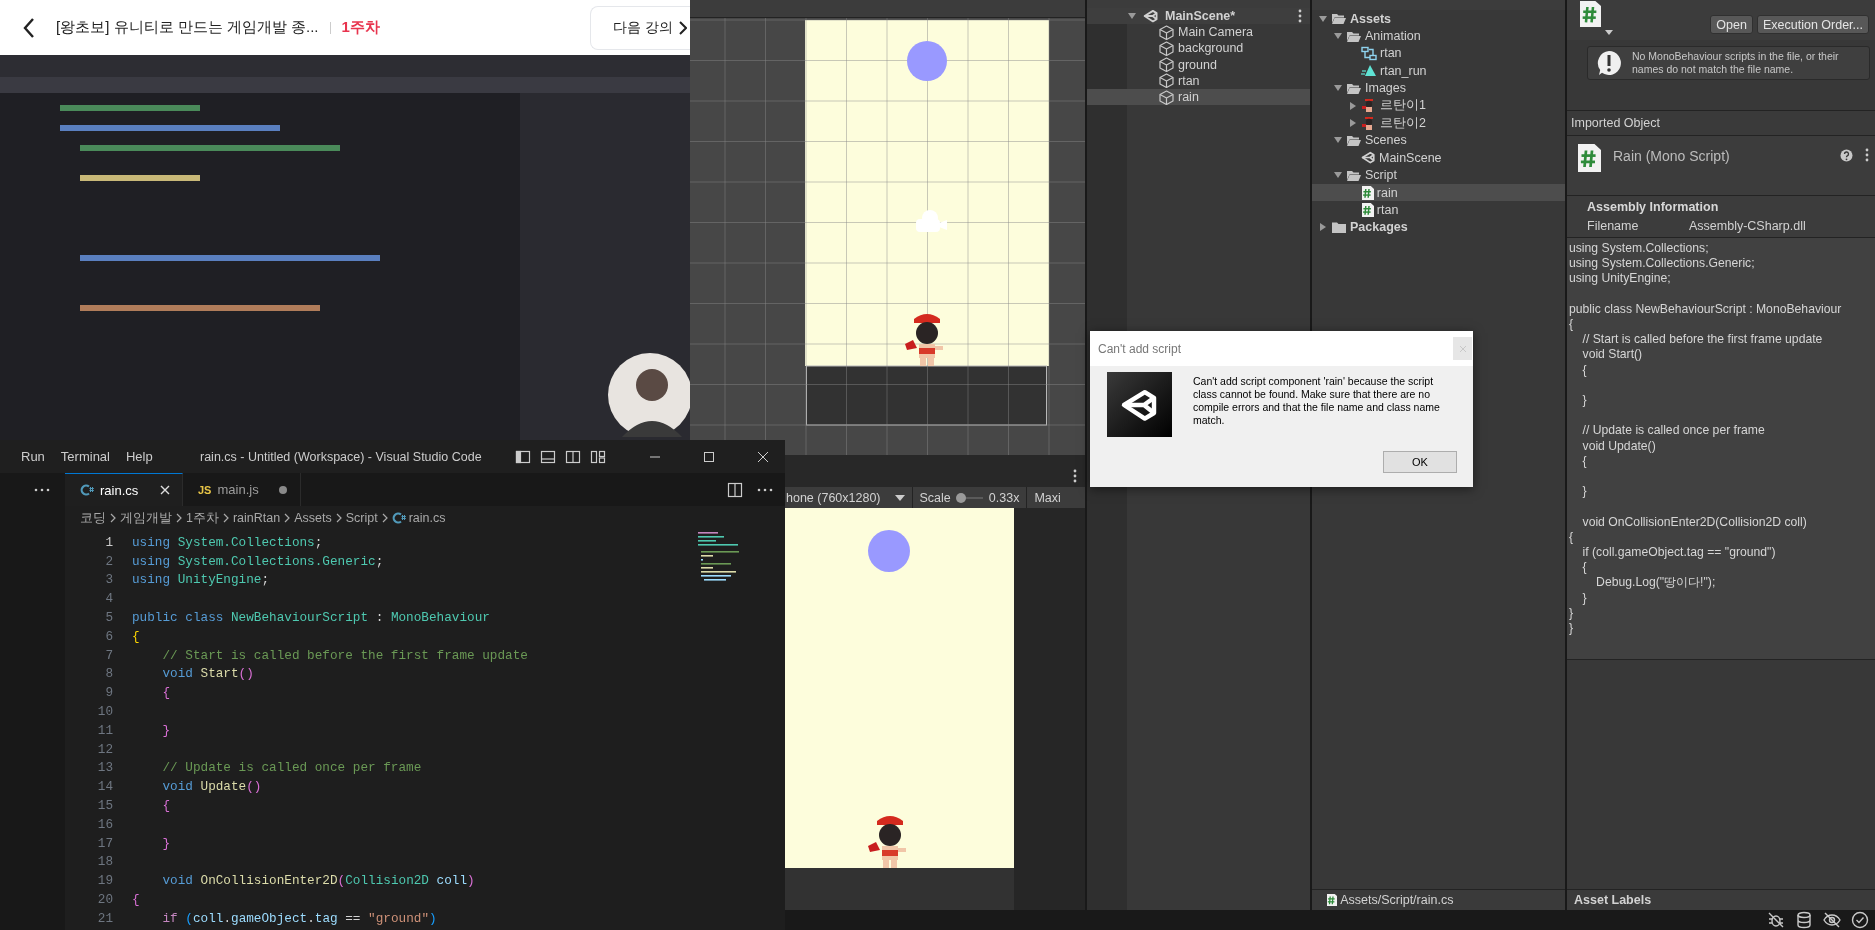 This screenshot has height=930, width=1875. What do you see at coordinates (1397, 900) in the screenshot?
I see `asset-path: Assets/Script/rain.cs` at bounding box center [1397, 900].